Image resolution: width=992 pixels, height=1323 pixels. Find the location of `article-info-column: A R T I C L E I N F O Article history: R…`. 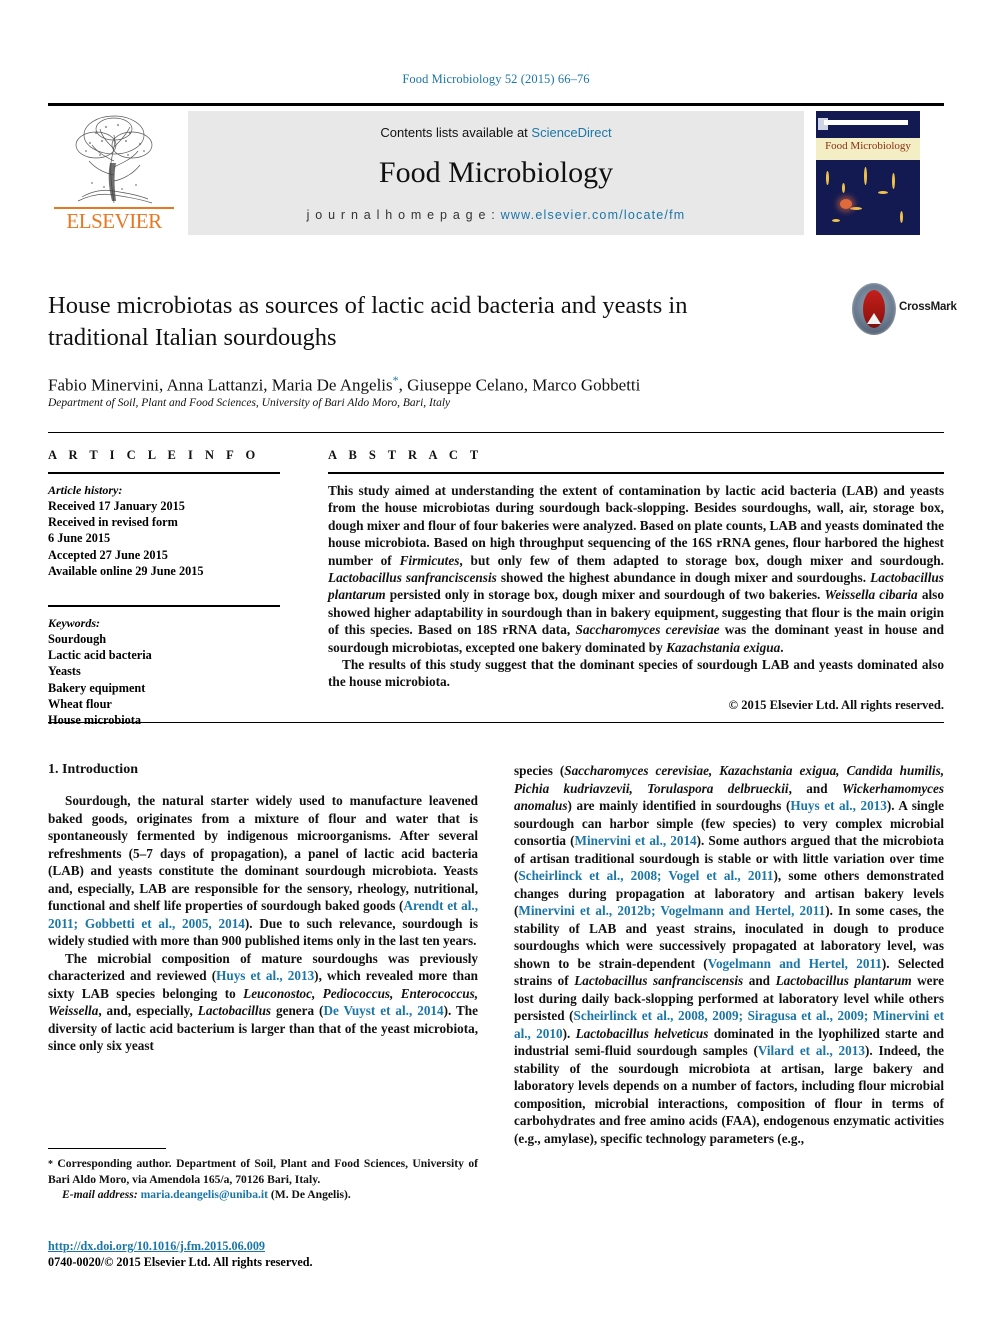

article-info-column: A R T I C L E I N F O Article history: R… is located at coordinates (164, 588).